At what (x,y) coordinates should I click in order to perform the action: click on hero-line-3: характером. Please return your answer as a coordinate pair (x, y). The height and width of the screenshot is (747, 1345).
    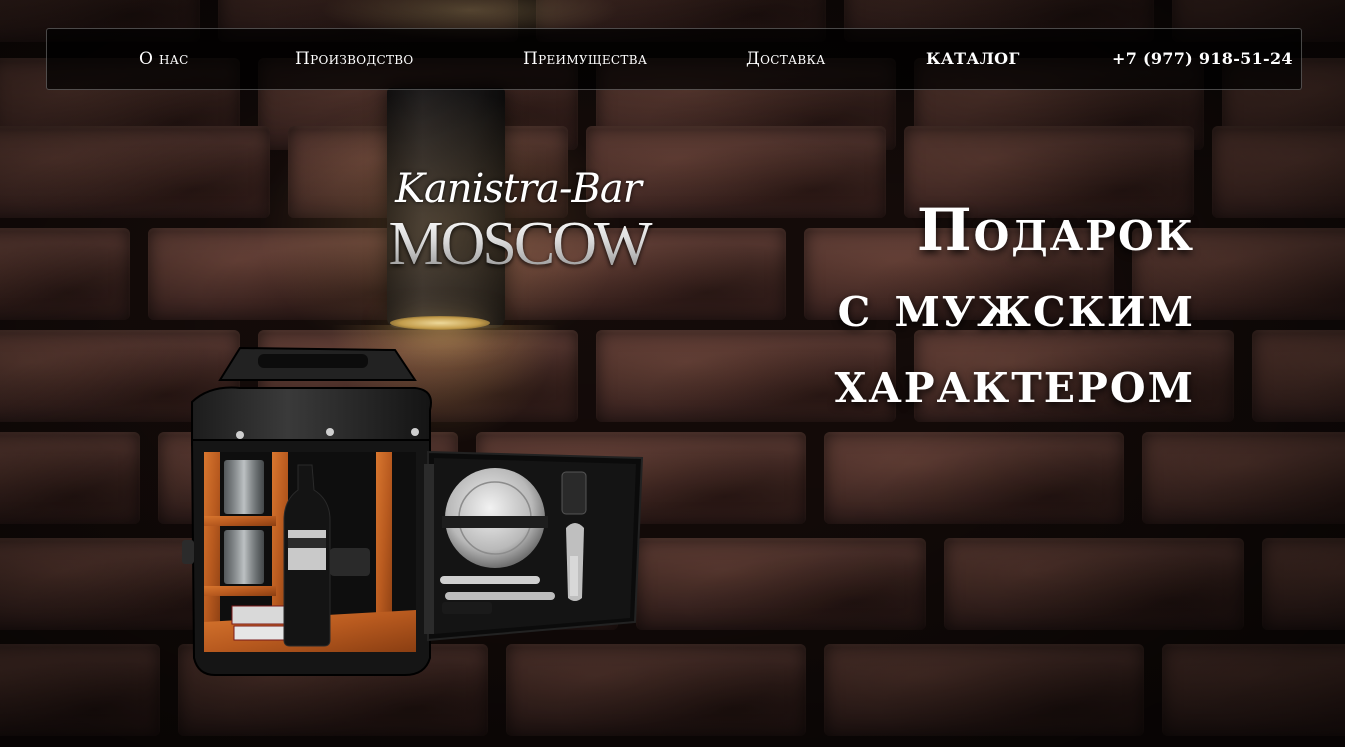
    Looking at the image, I should click on (1014, 382).